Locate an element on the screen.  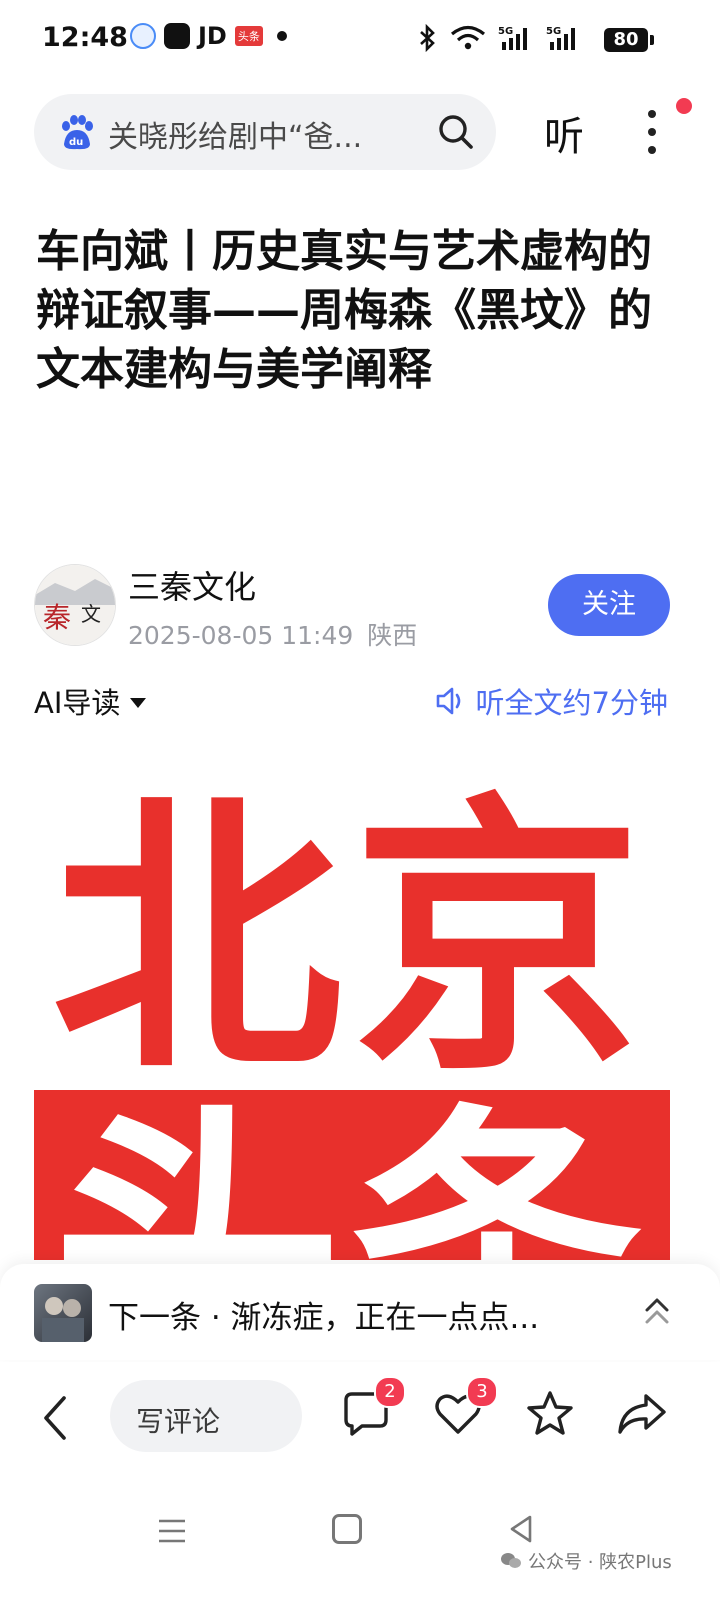
publish-date: 2025-08-05 11:49 is located at coordinates (241, 635).